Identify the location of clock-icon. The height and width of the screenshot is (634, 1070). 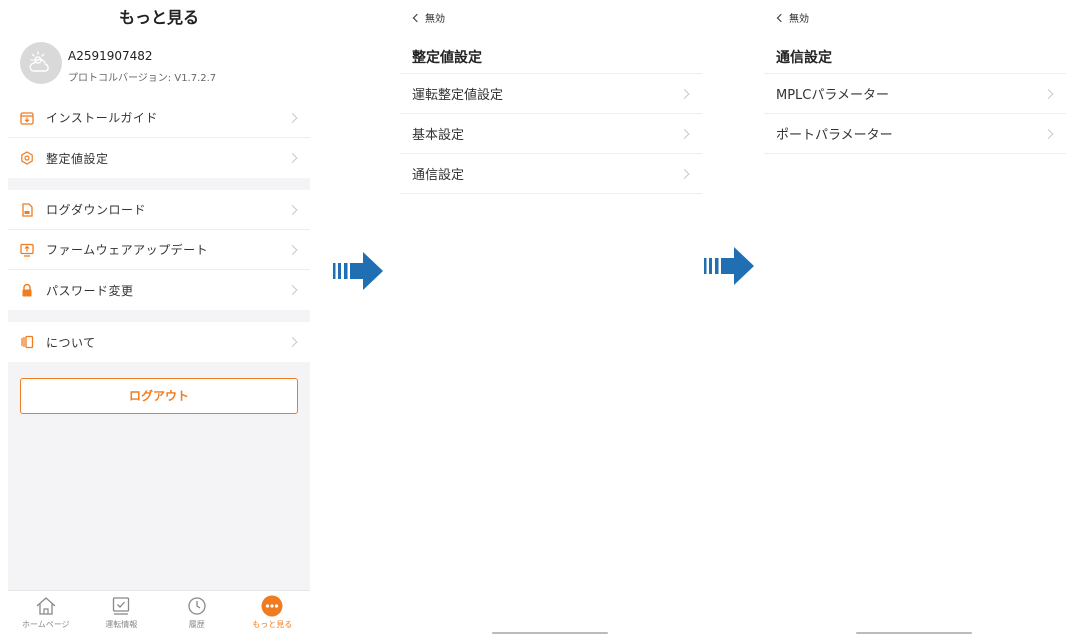
(197, 606).